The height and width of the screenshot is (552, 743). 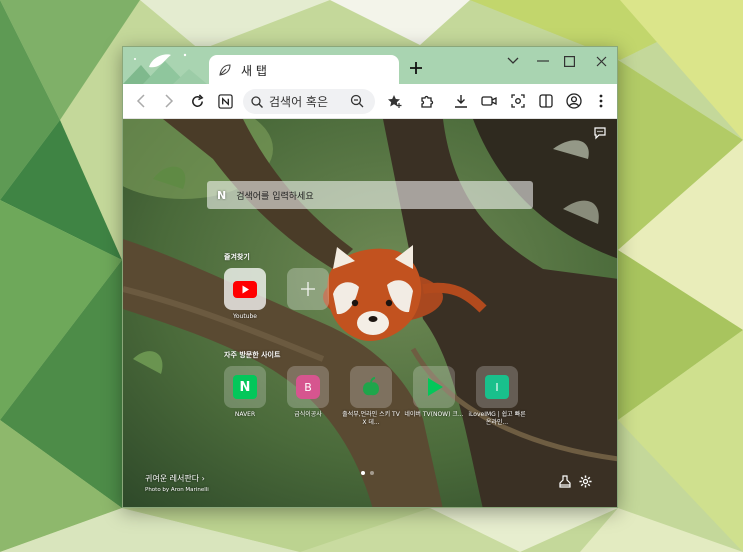 I want to click on frequent-tile-naver-tv, so click(x=434, y=387).